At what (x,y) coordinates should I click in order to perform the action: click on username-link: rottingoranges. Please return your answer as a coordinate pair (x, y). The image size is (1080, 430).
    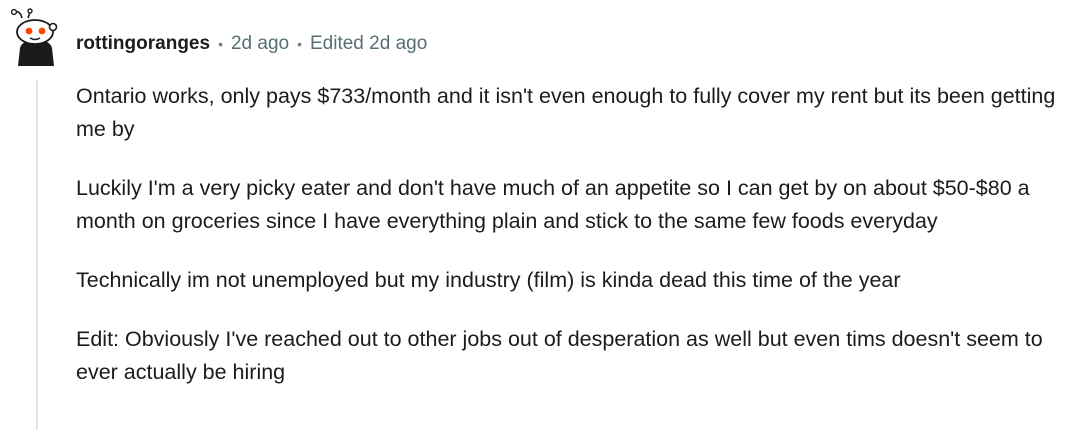
    Looking at the image, I should click on (143, 44).